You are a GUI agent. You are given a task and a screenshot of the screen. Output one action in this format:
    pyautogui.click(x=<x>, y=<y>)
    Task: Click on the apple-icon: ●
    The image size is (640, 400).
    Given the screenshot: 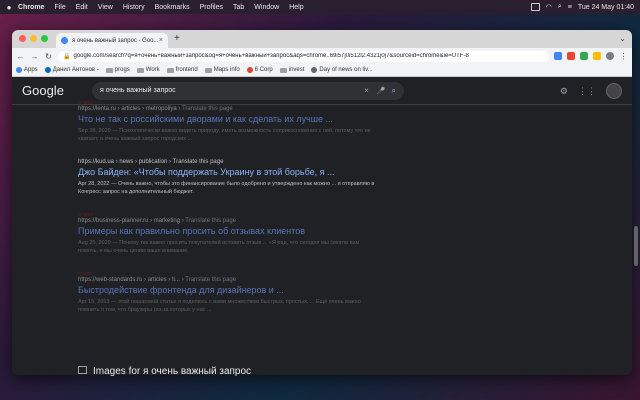 What is the action you would take?
    pyautogui.click(x=9, y=7)
    